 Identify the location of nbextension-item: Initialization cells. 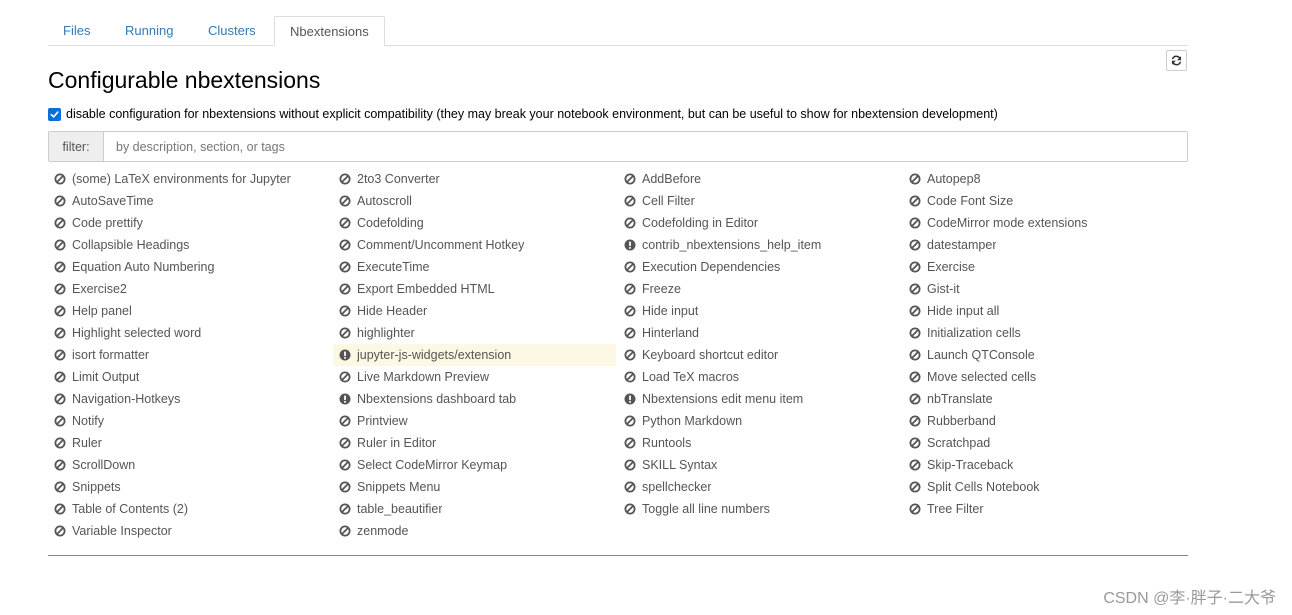
(1044, 333).